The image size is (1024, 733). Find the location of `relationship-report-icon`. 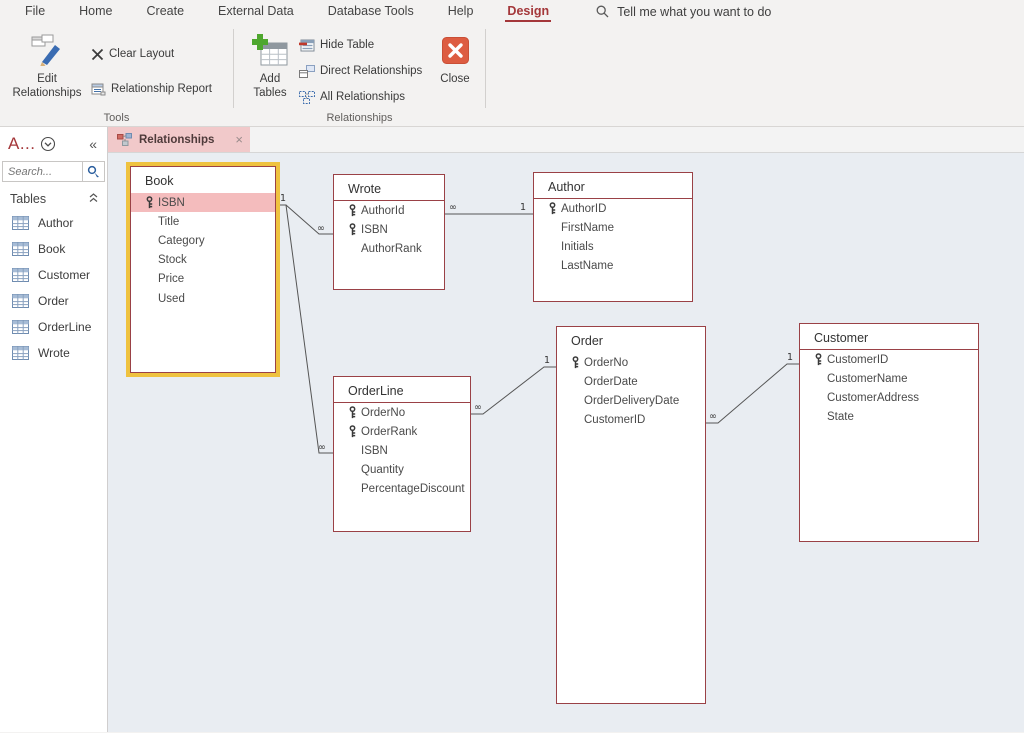

relationship-report-icon is located at coordinates (98, 89).